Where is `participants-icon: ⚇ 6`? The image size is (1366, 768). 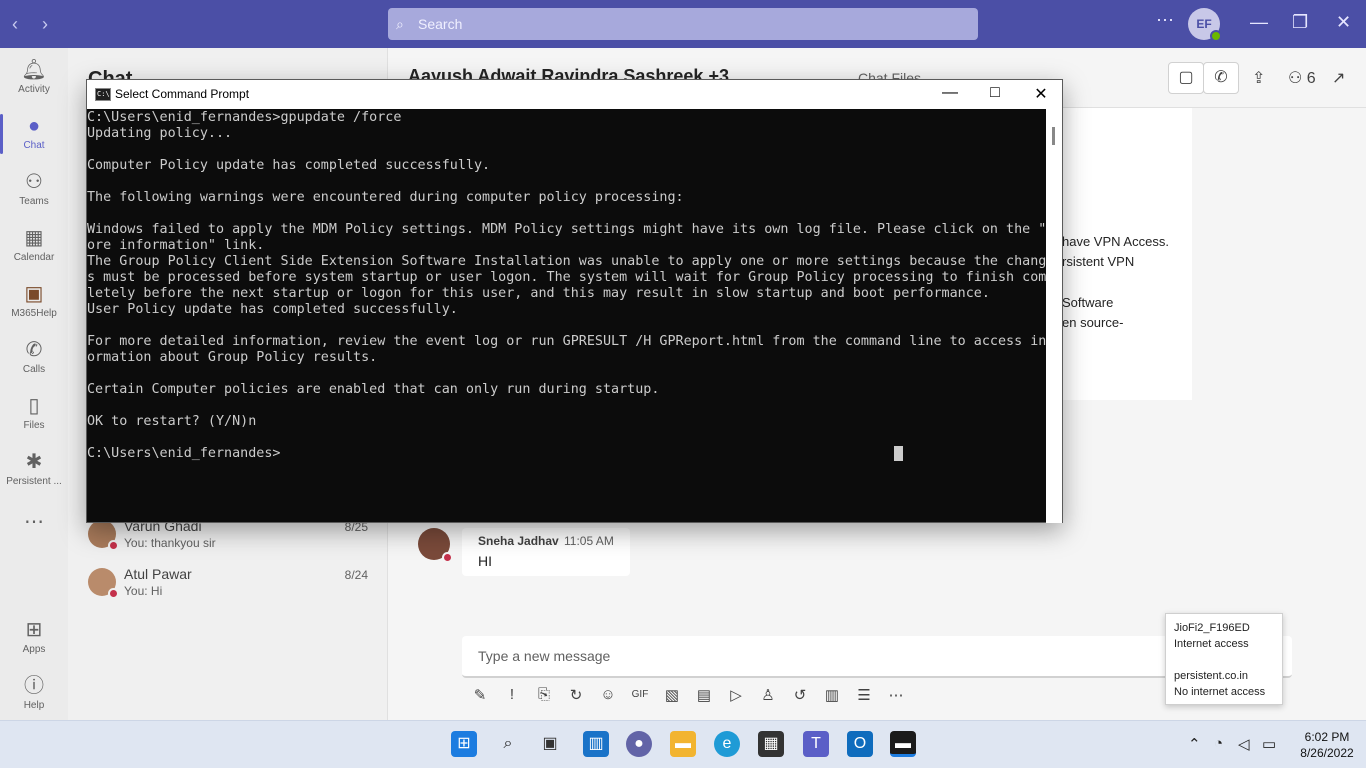
participants-icon: ⚇ 6 is located at coordinates (1302, 78).